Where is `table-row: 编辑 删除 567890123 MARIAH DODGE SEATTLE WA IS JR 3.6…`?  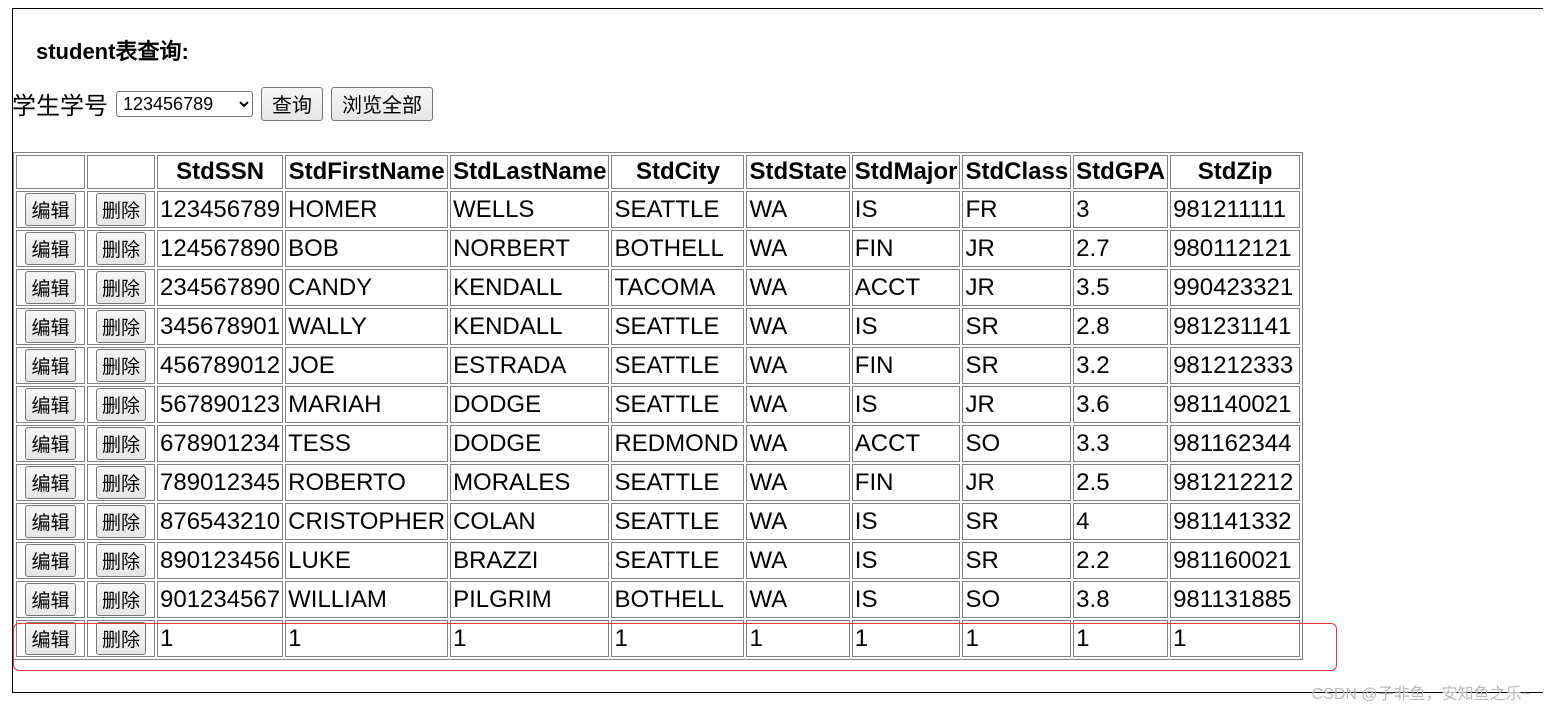 table-row: 编辑 删除 567890123 MARIAH DODGE SEATTLE WA IS JR 3.6… is located at coordinates (658, 404).